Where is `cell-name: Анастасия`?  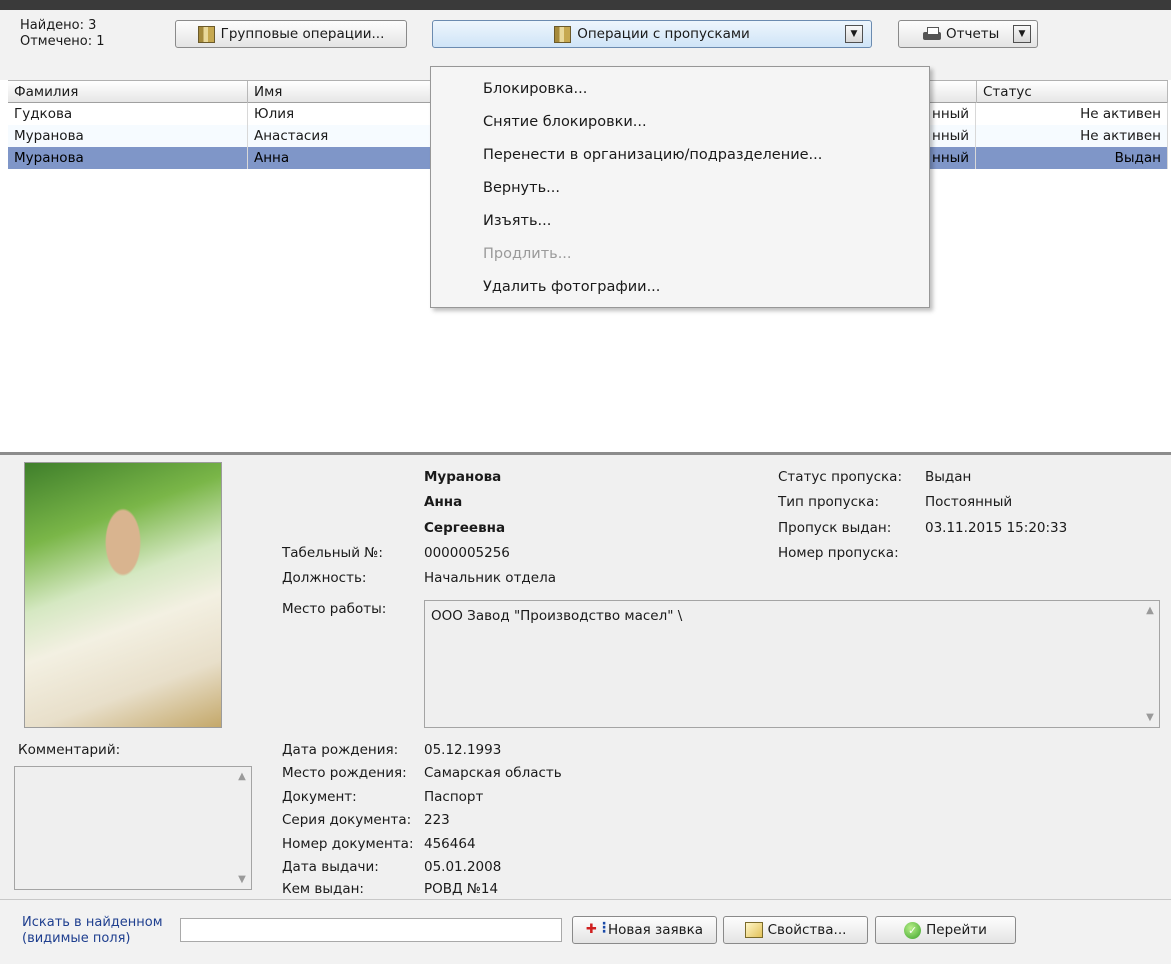
cell-name: Анастасия is located at coordinates (343, 136).